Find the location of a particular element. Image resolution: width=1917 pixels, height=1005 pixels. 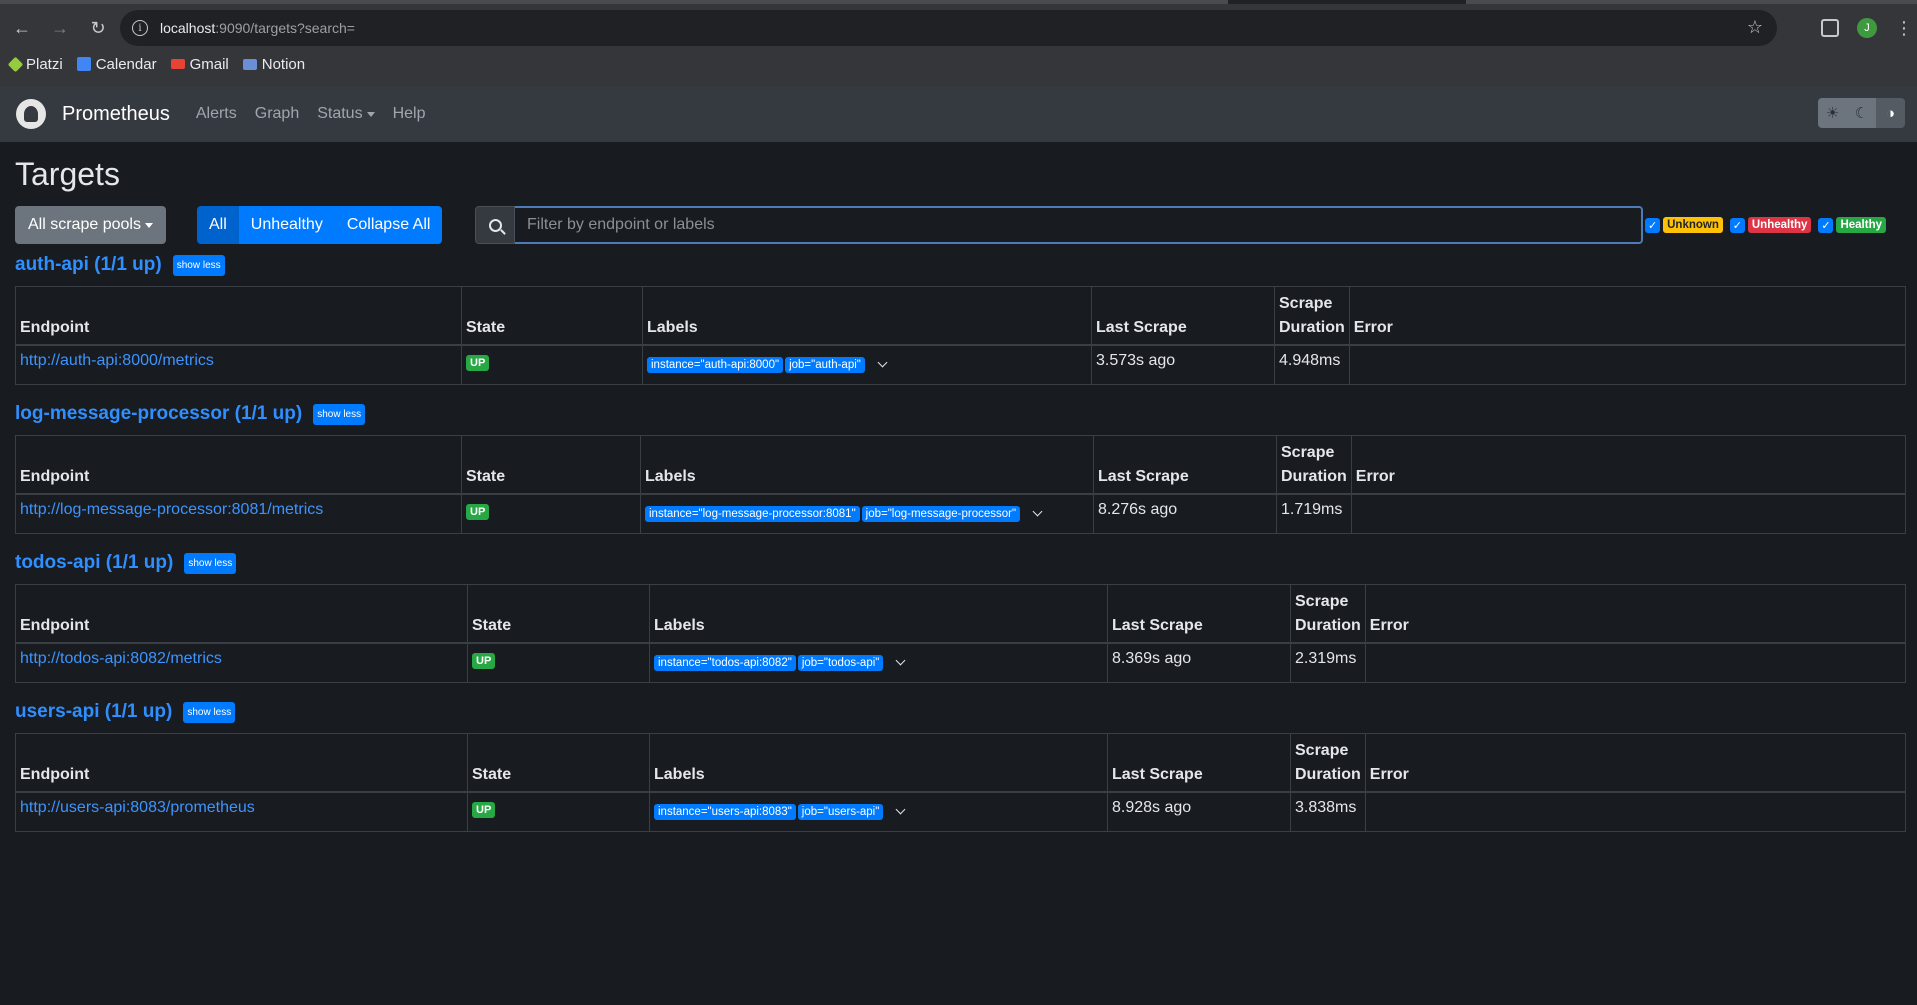

browser-menu-icon: ⋮ is located at coordinates (1904, 28).